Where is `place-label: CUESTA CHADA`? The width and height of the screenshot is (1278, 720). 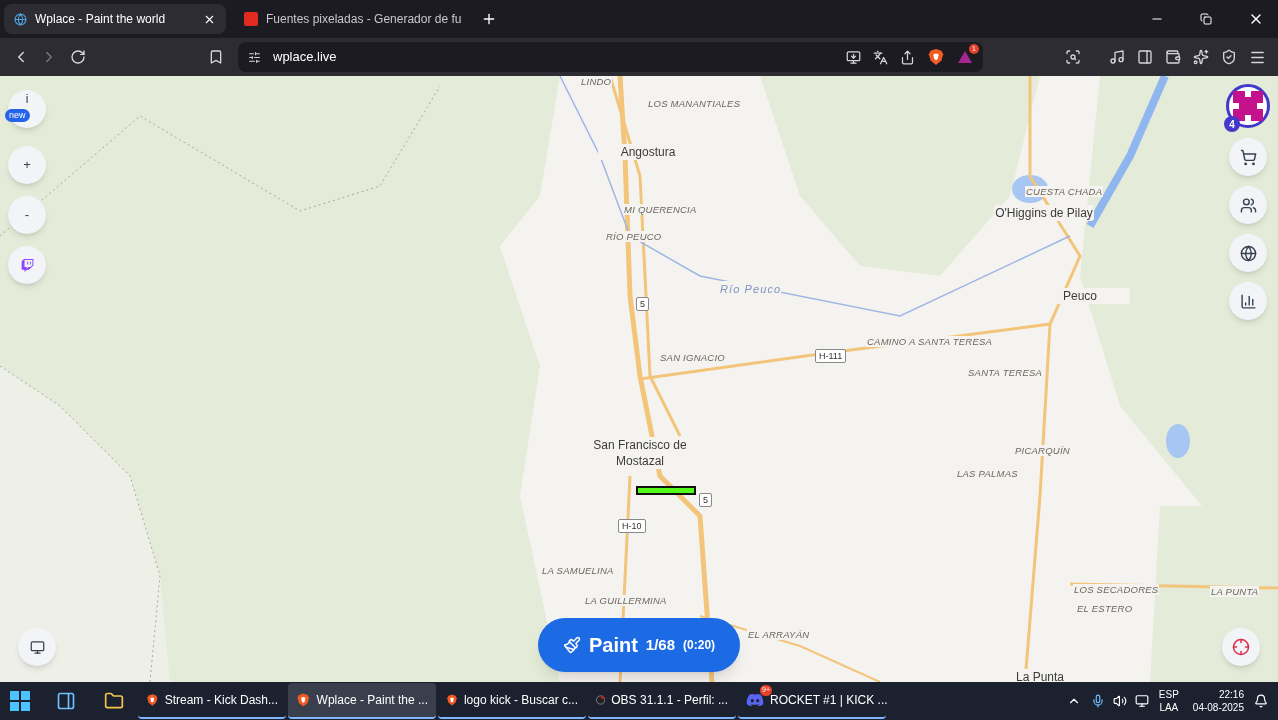
place-label: CUESTA CHADA is located at coordinates (1064, 191).